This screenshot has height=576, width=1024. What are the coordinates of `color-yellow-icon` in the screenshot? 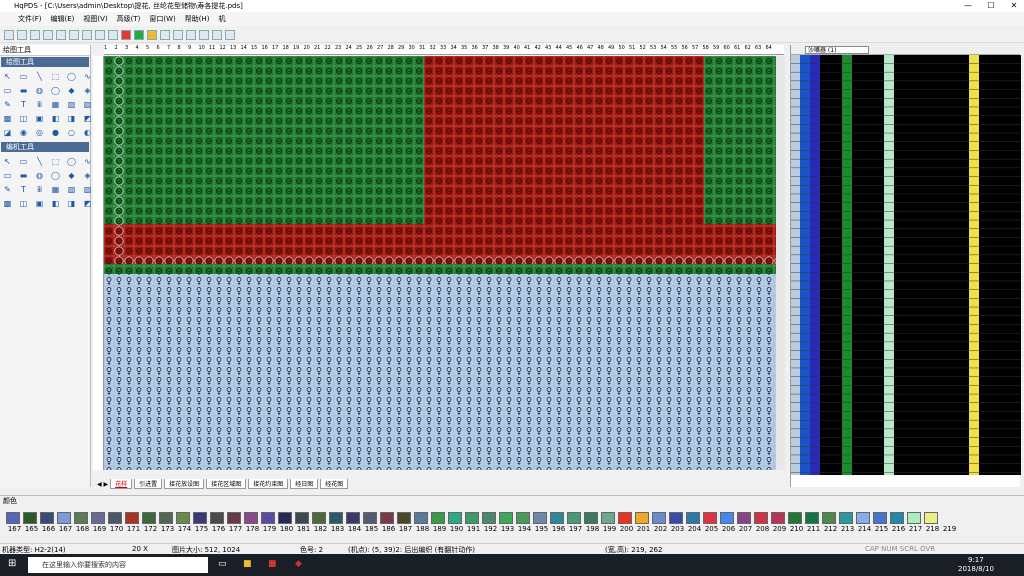 It's located at (152, 34).